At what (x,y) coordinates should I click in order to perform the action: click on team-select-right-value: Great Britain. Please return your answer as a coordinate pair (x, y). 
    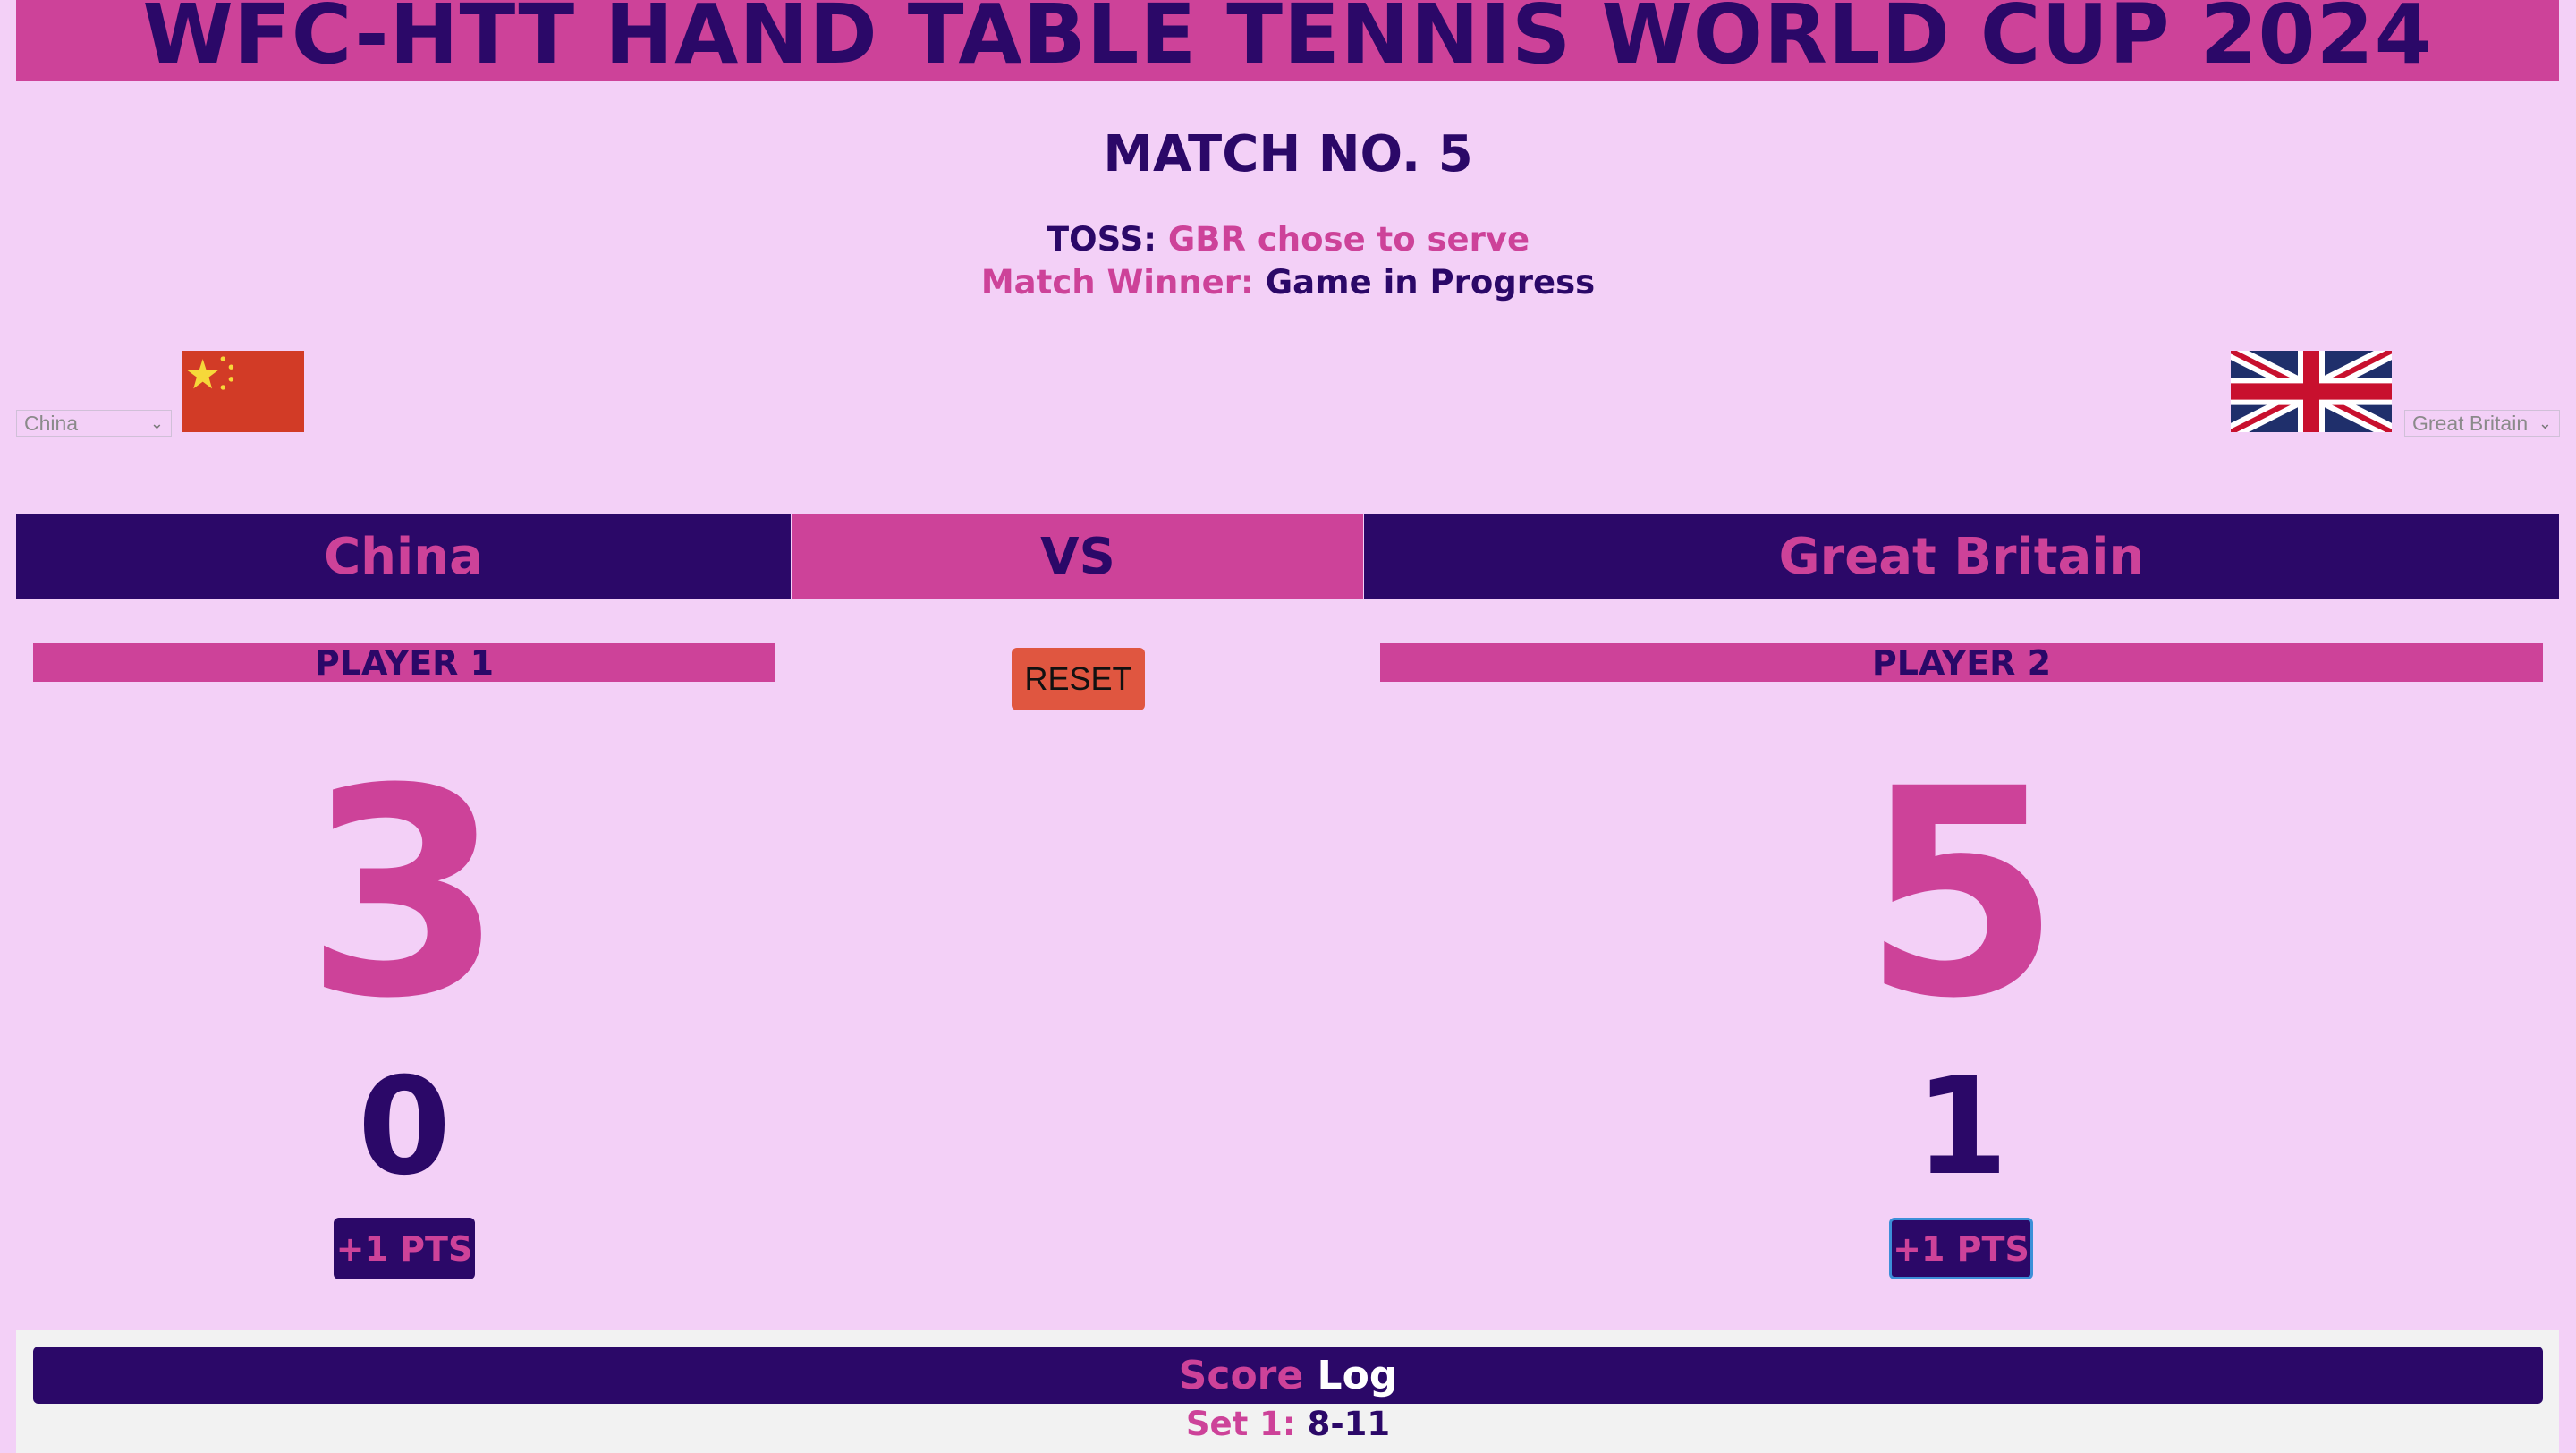
    Looking at the image, I should click on (2470, 423).